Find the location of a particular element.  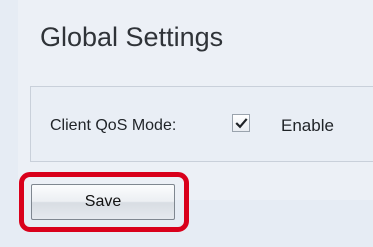

client-qos-mode-checkbox is located at coordinates (241, 123).